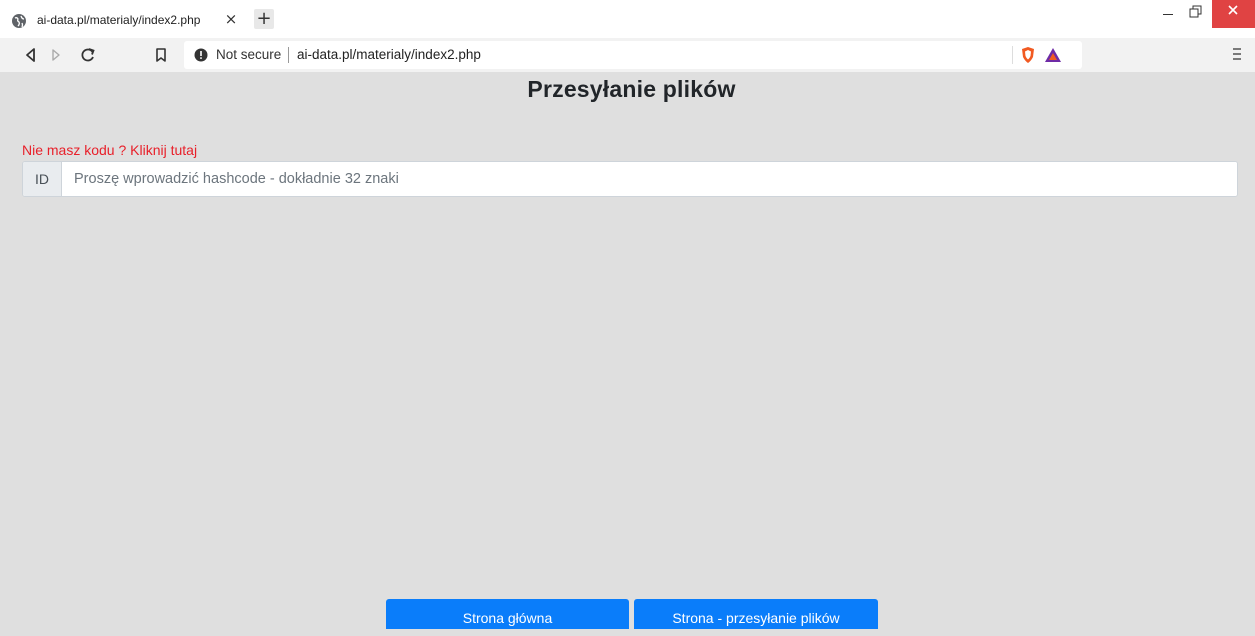  What do you see at coordinates (201, 55) in the screenshot?
I see `warning-icon` at bounding box center [201, 55].